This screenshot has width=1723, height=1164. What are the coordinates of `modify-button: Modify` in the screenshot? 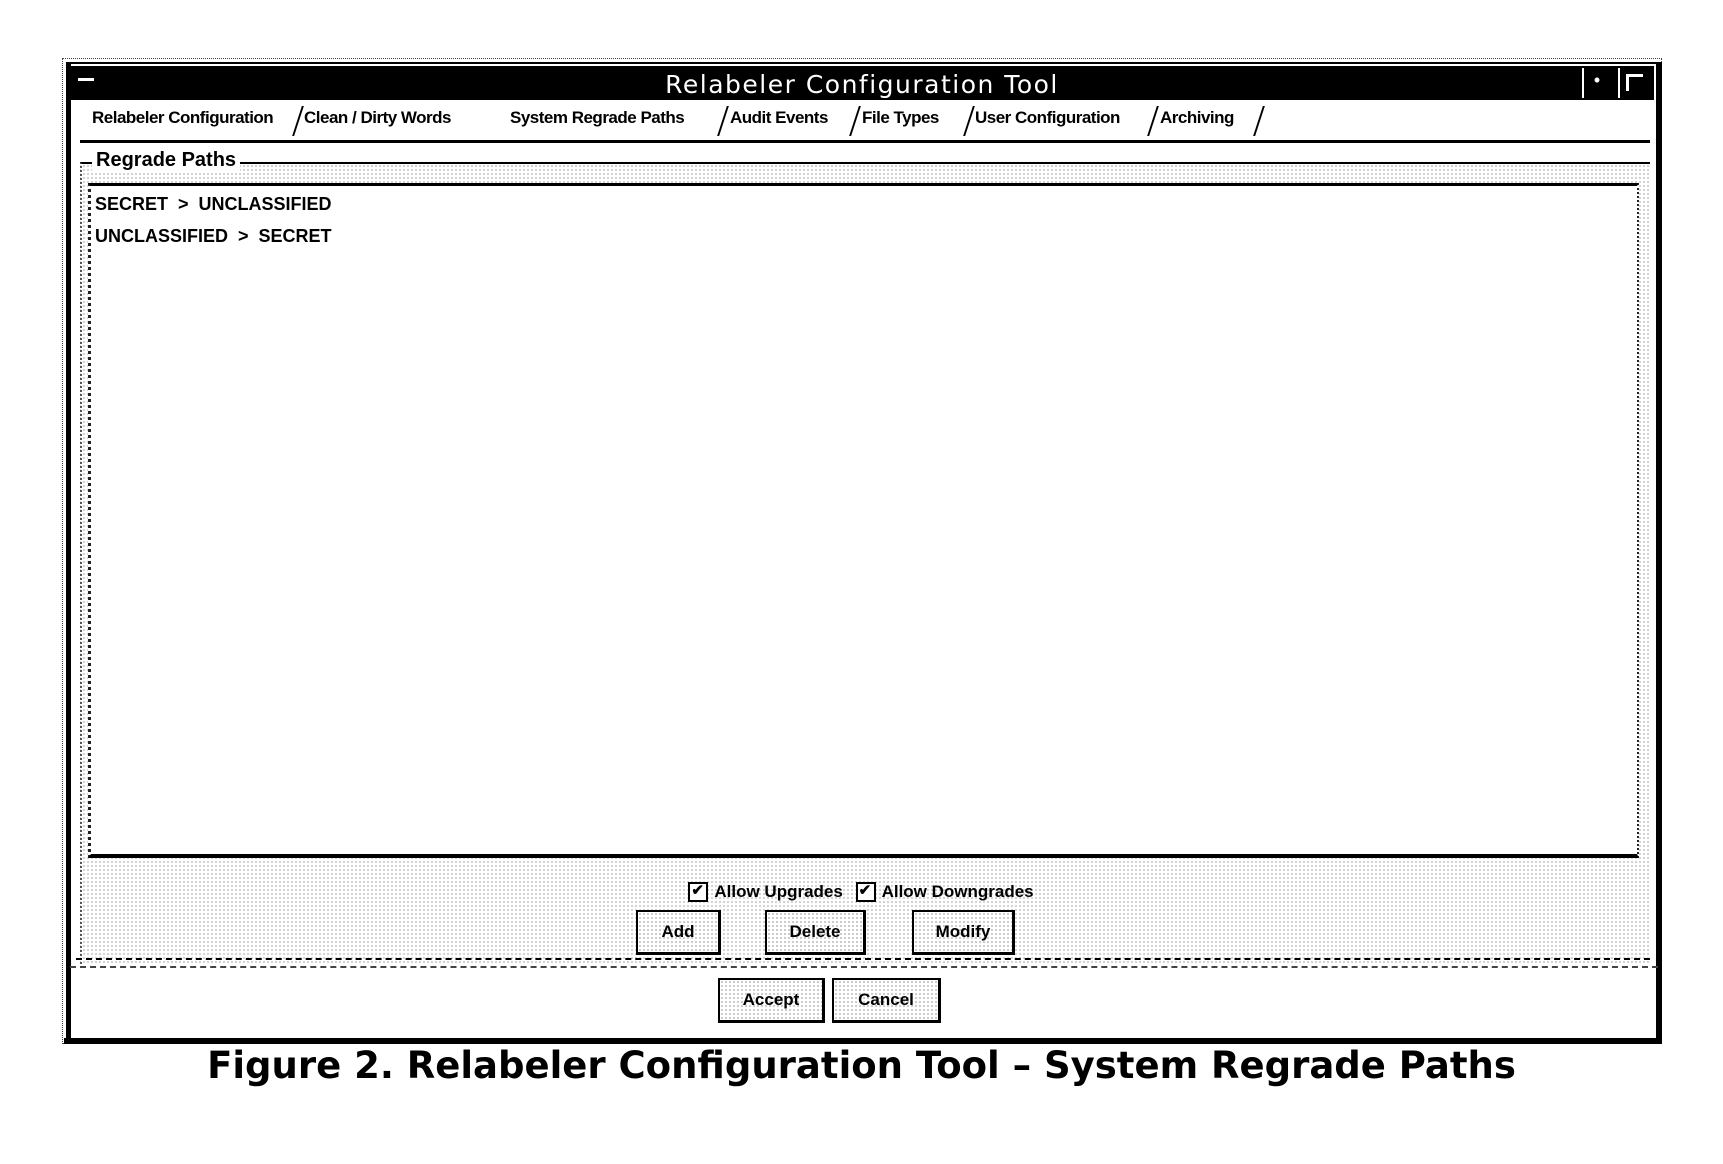 It's located at (963, 932).